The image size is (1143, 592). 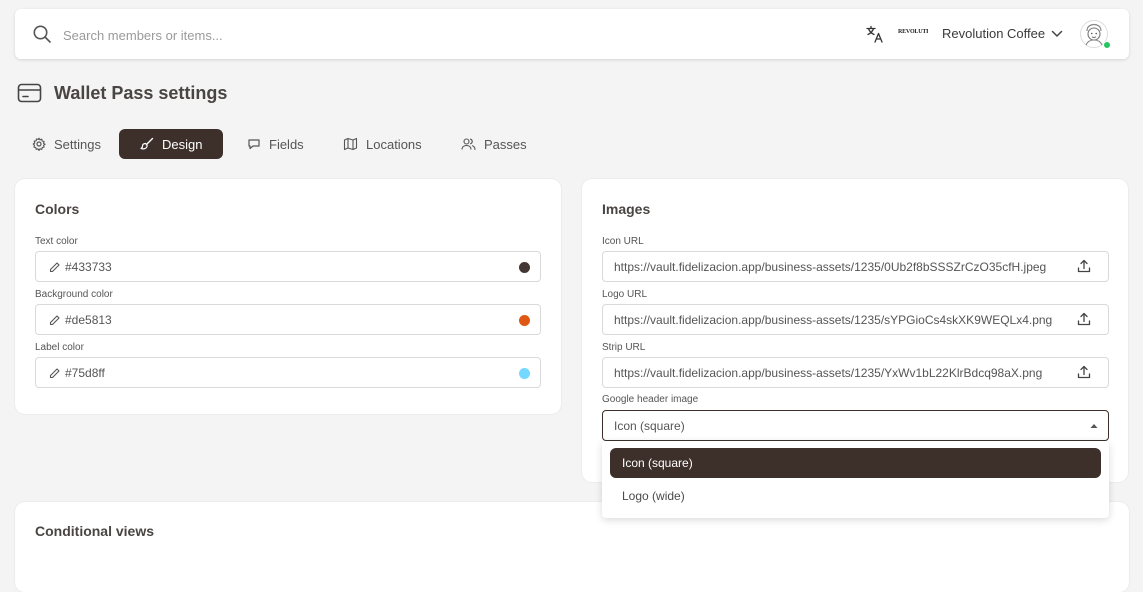 What do you see at coordinates (39, 144) in the screenshot?
I see `gear-icon` at bounding box center [39, 144].